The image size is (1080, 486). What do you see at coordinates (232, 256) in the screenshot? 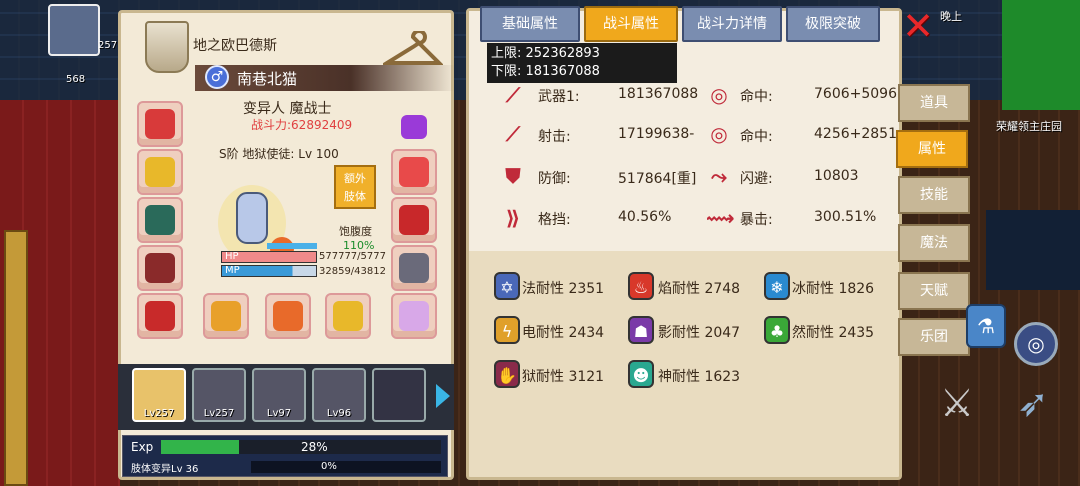
I see `hp-label: HP` at bounding box center [232, 256].